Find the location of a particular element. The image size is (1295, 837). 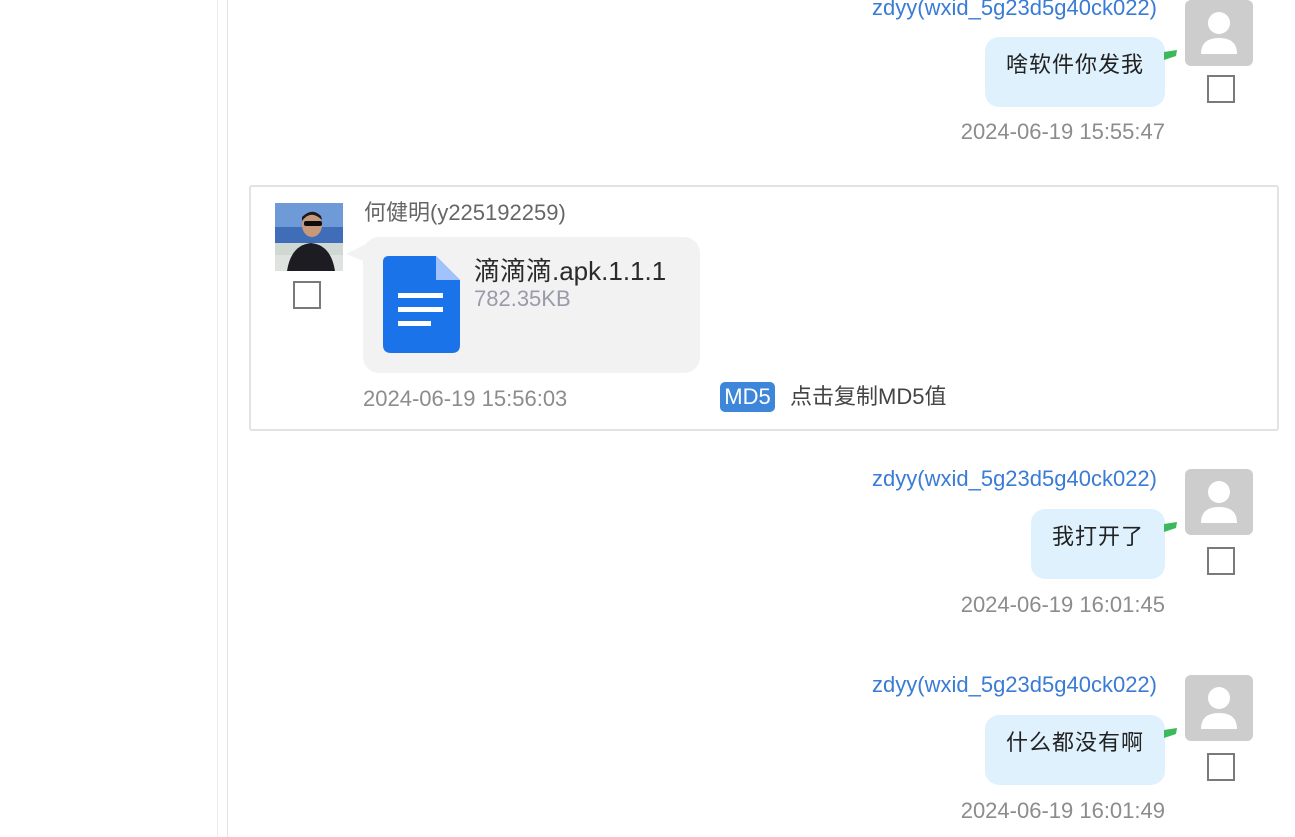

copy-md5-button: 点击复制MD5值 is located at coordinates (868, 397).